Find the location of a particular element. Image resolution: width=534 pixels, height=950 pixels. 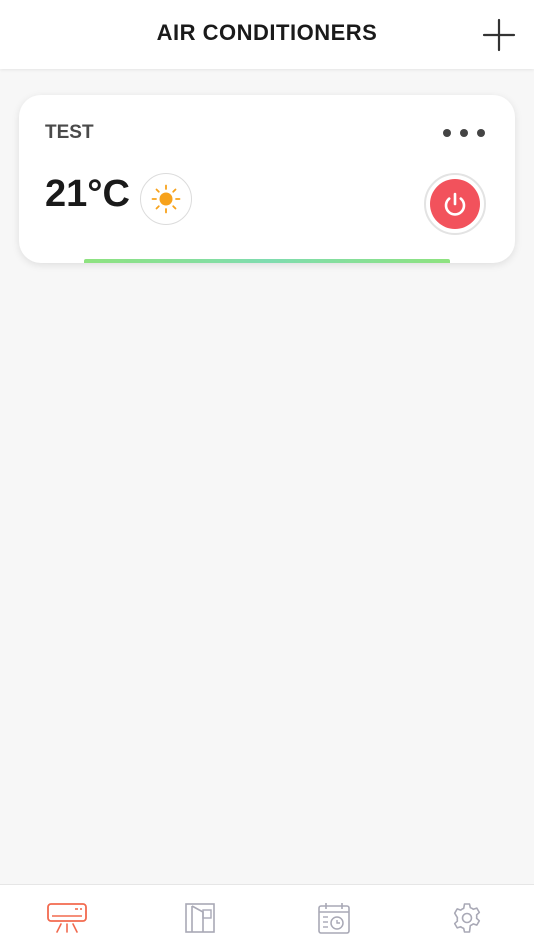

plus-icon is located at coordinates (499, 35).